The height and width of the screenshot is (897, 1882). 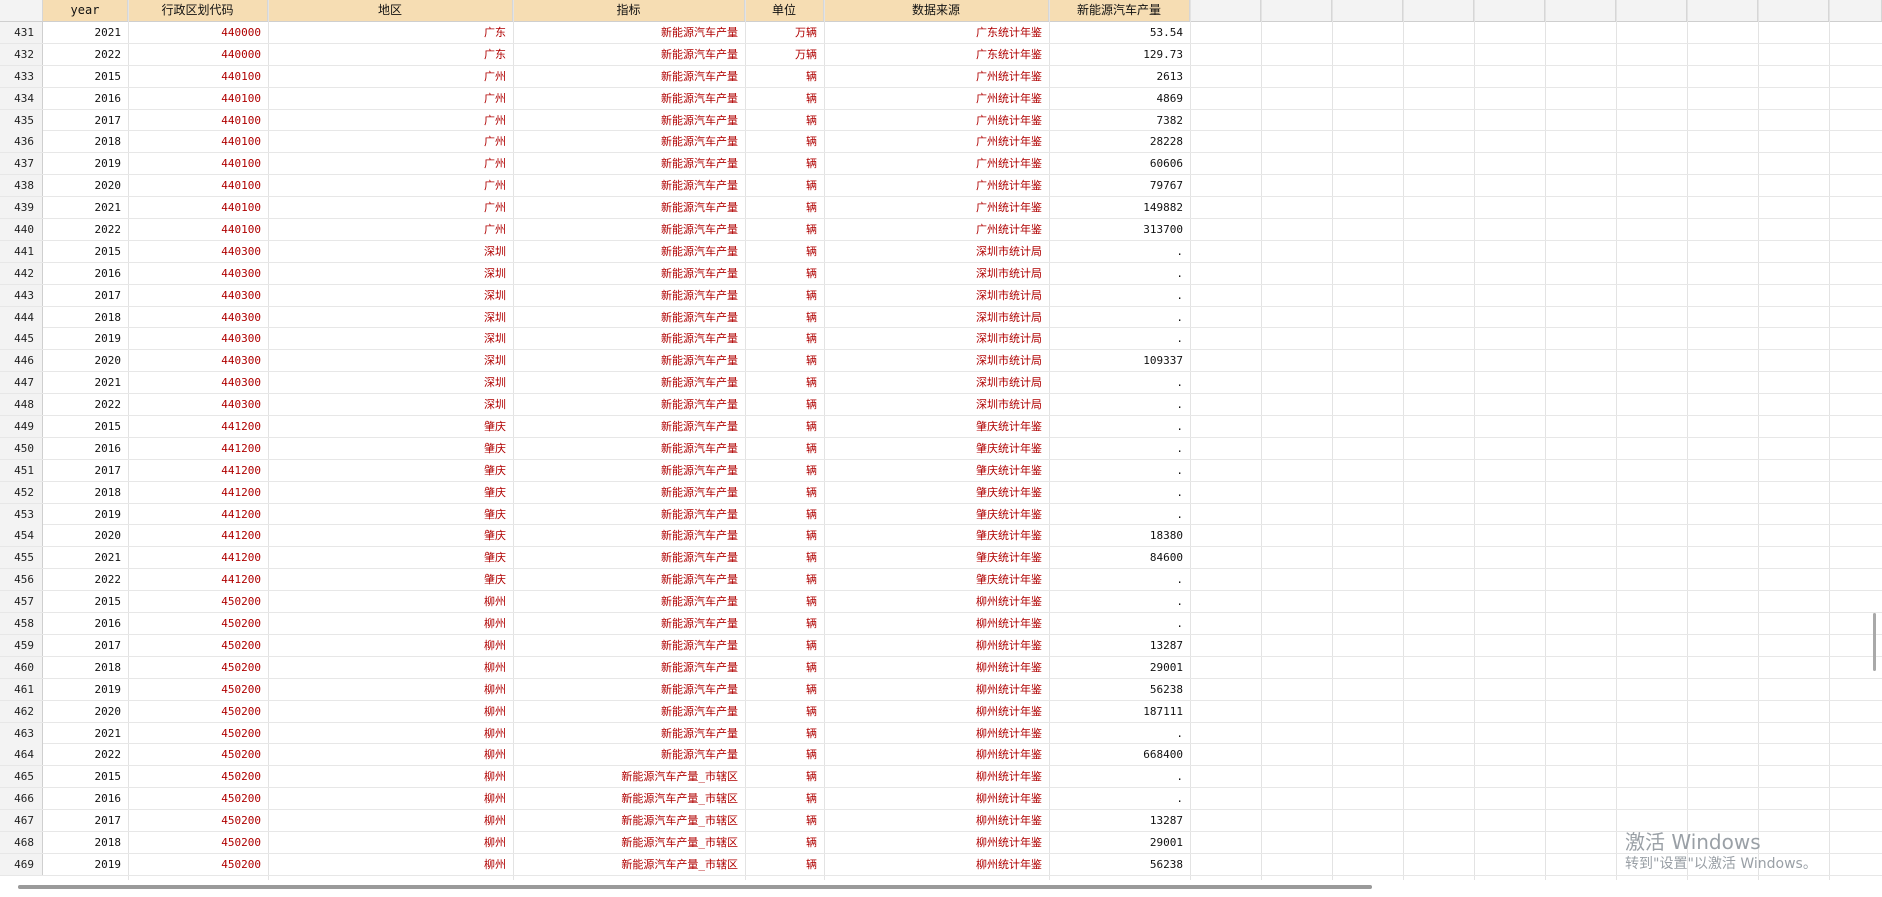 I want to click on table-row: 455 2021 441200 肇庆 新能源汽车产量辆肇庆统计年鉴 84600, so click(x=941, y=558).